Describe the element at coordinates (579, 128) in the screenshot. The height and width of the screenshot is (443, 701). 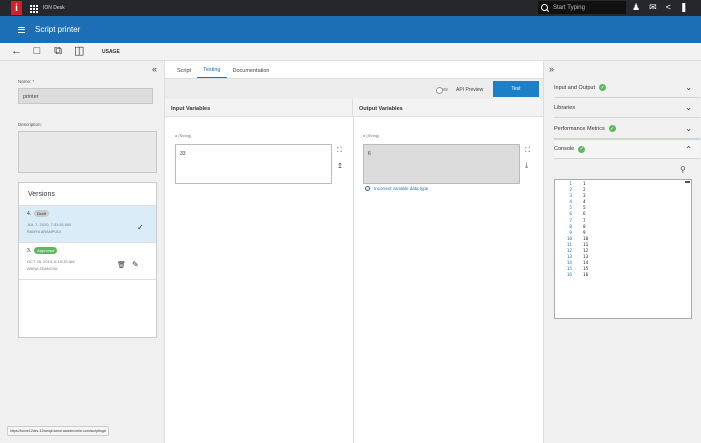
I see `section-label: Performance Metrics` at that location.